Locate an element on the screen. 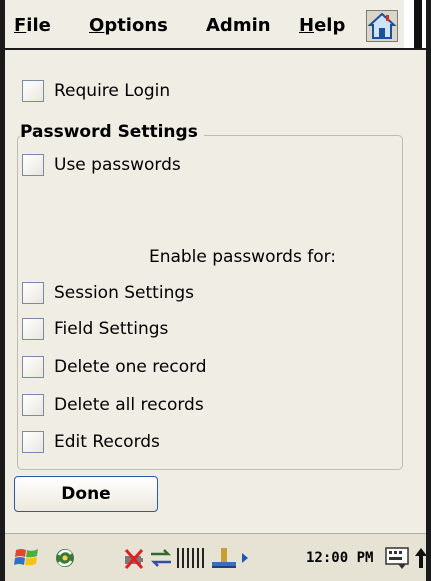  menu-options: Options is located at coordinates (128, 26).